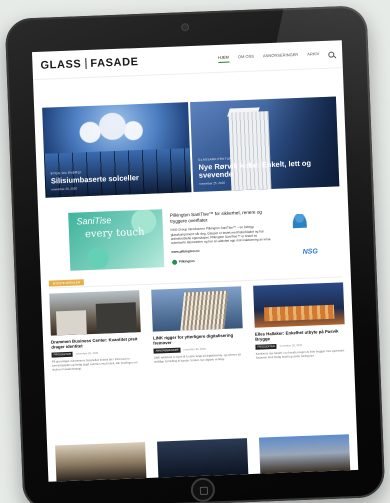 The width and height of the screenshot is (390, 503). I want to click on person-add-icon, so click(299, 221).